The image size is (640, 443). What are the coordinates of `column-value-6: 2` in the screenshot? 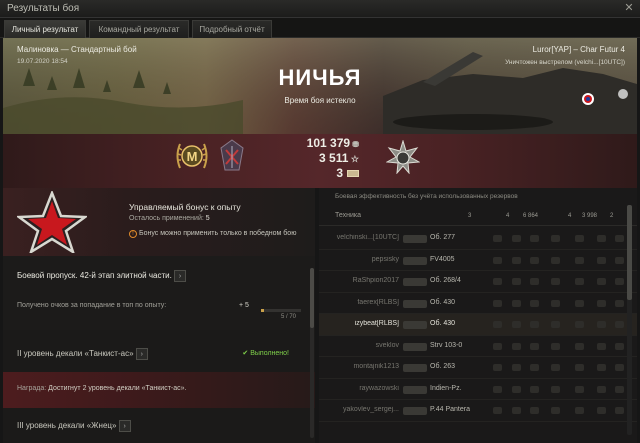 It's located at (611, 216).